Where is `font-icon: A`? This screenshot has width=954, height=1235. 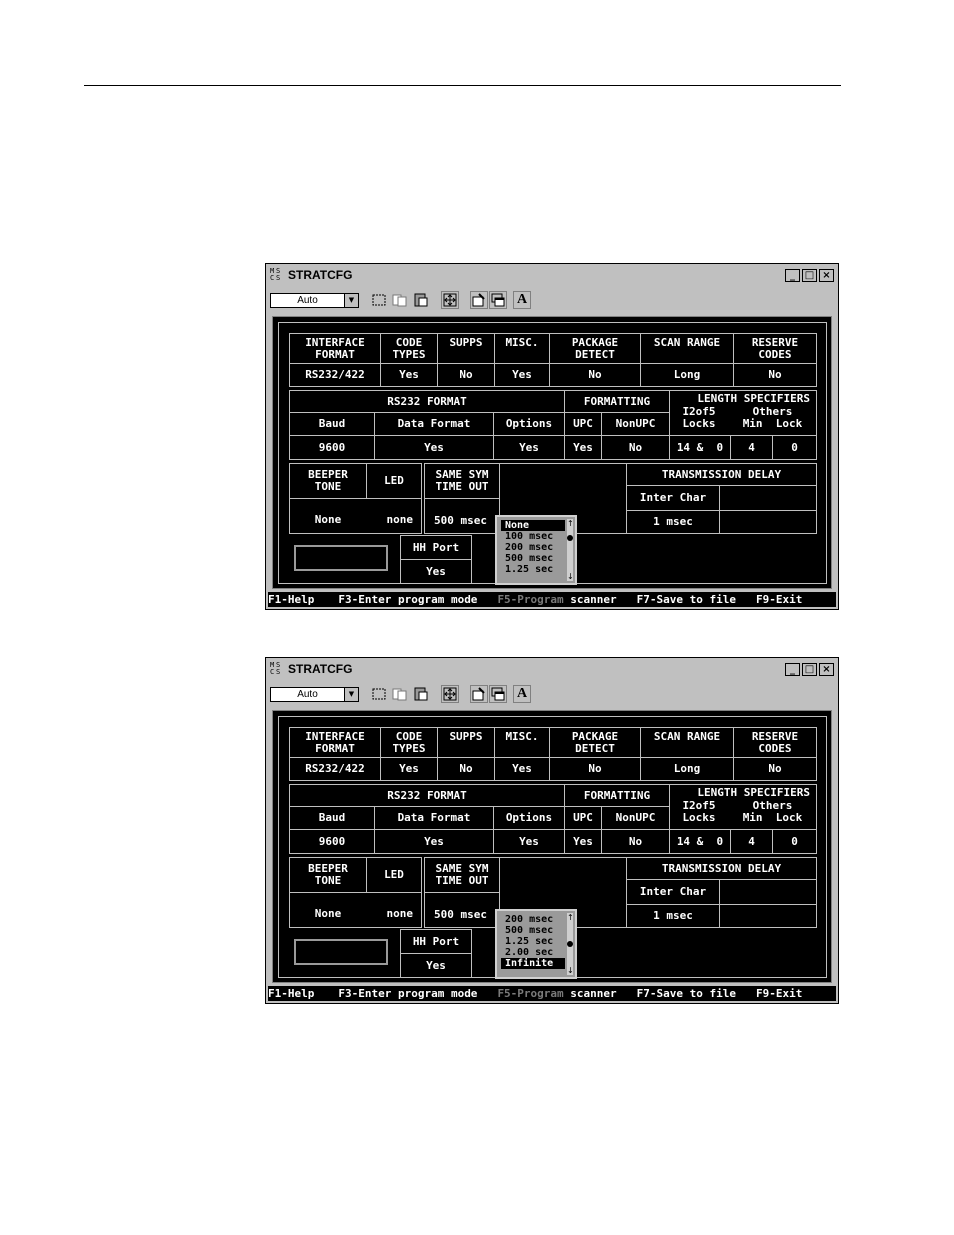
font-icon: A is located at coordinates (522, 299).